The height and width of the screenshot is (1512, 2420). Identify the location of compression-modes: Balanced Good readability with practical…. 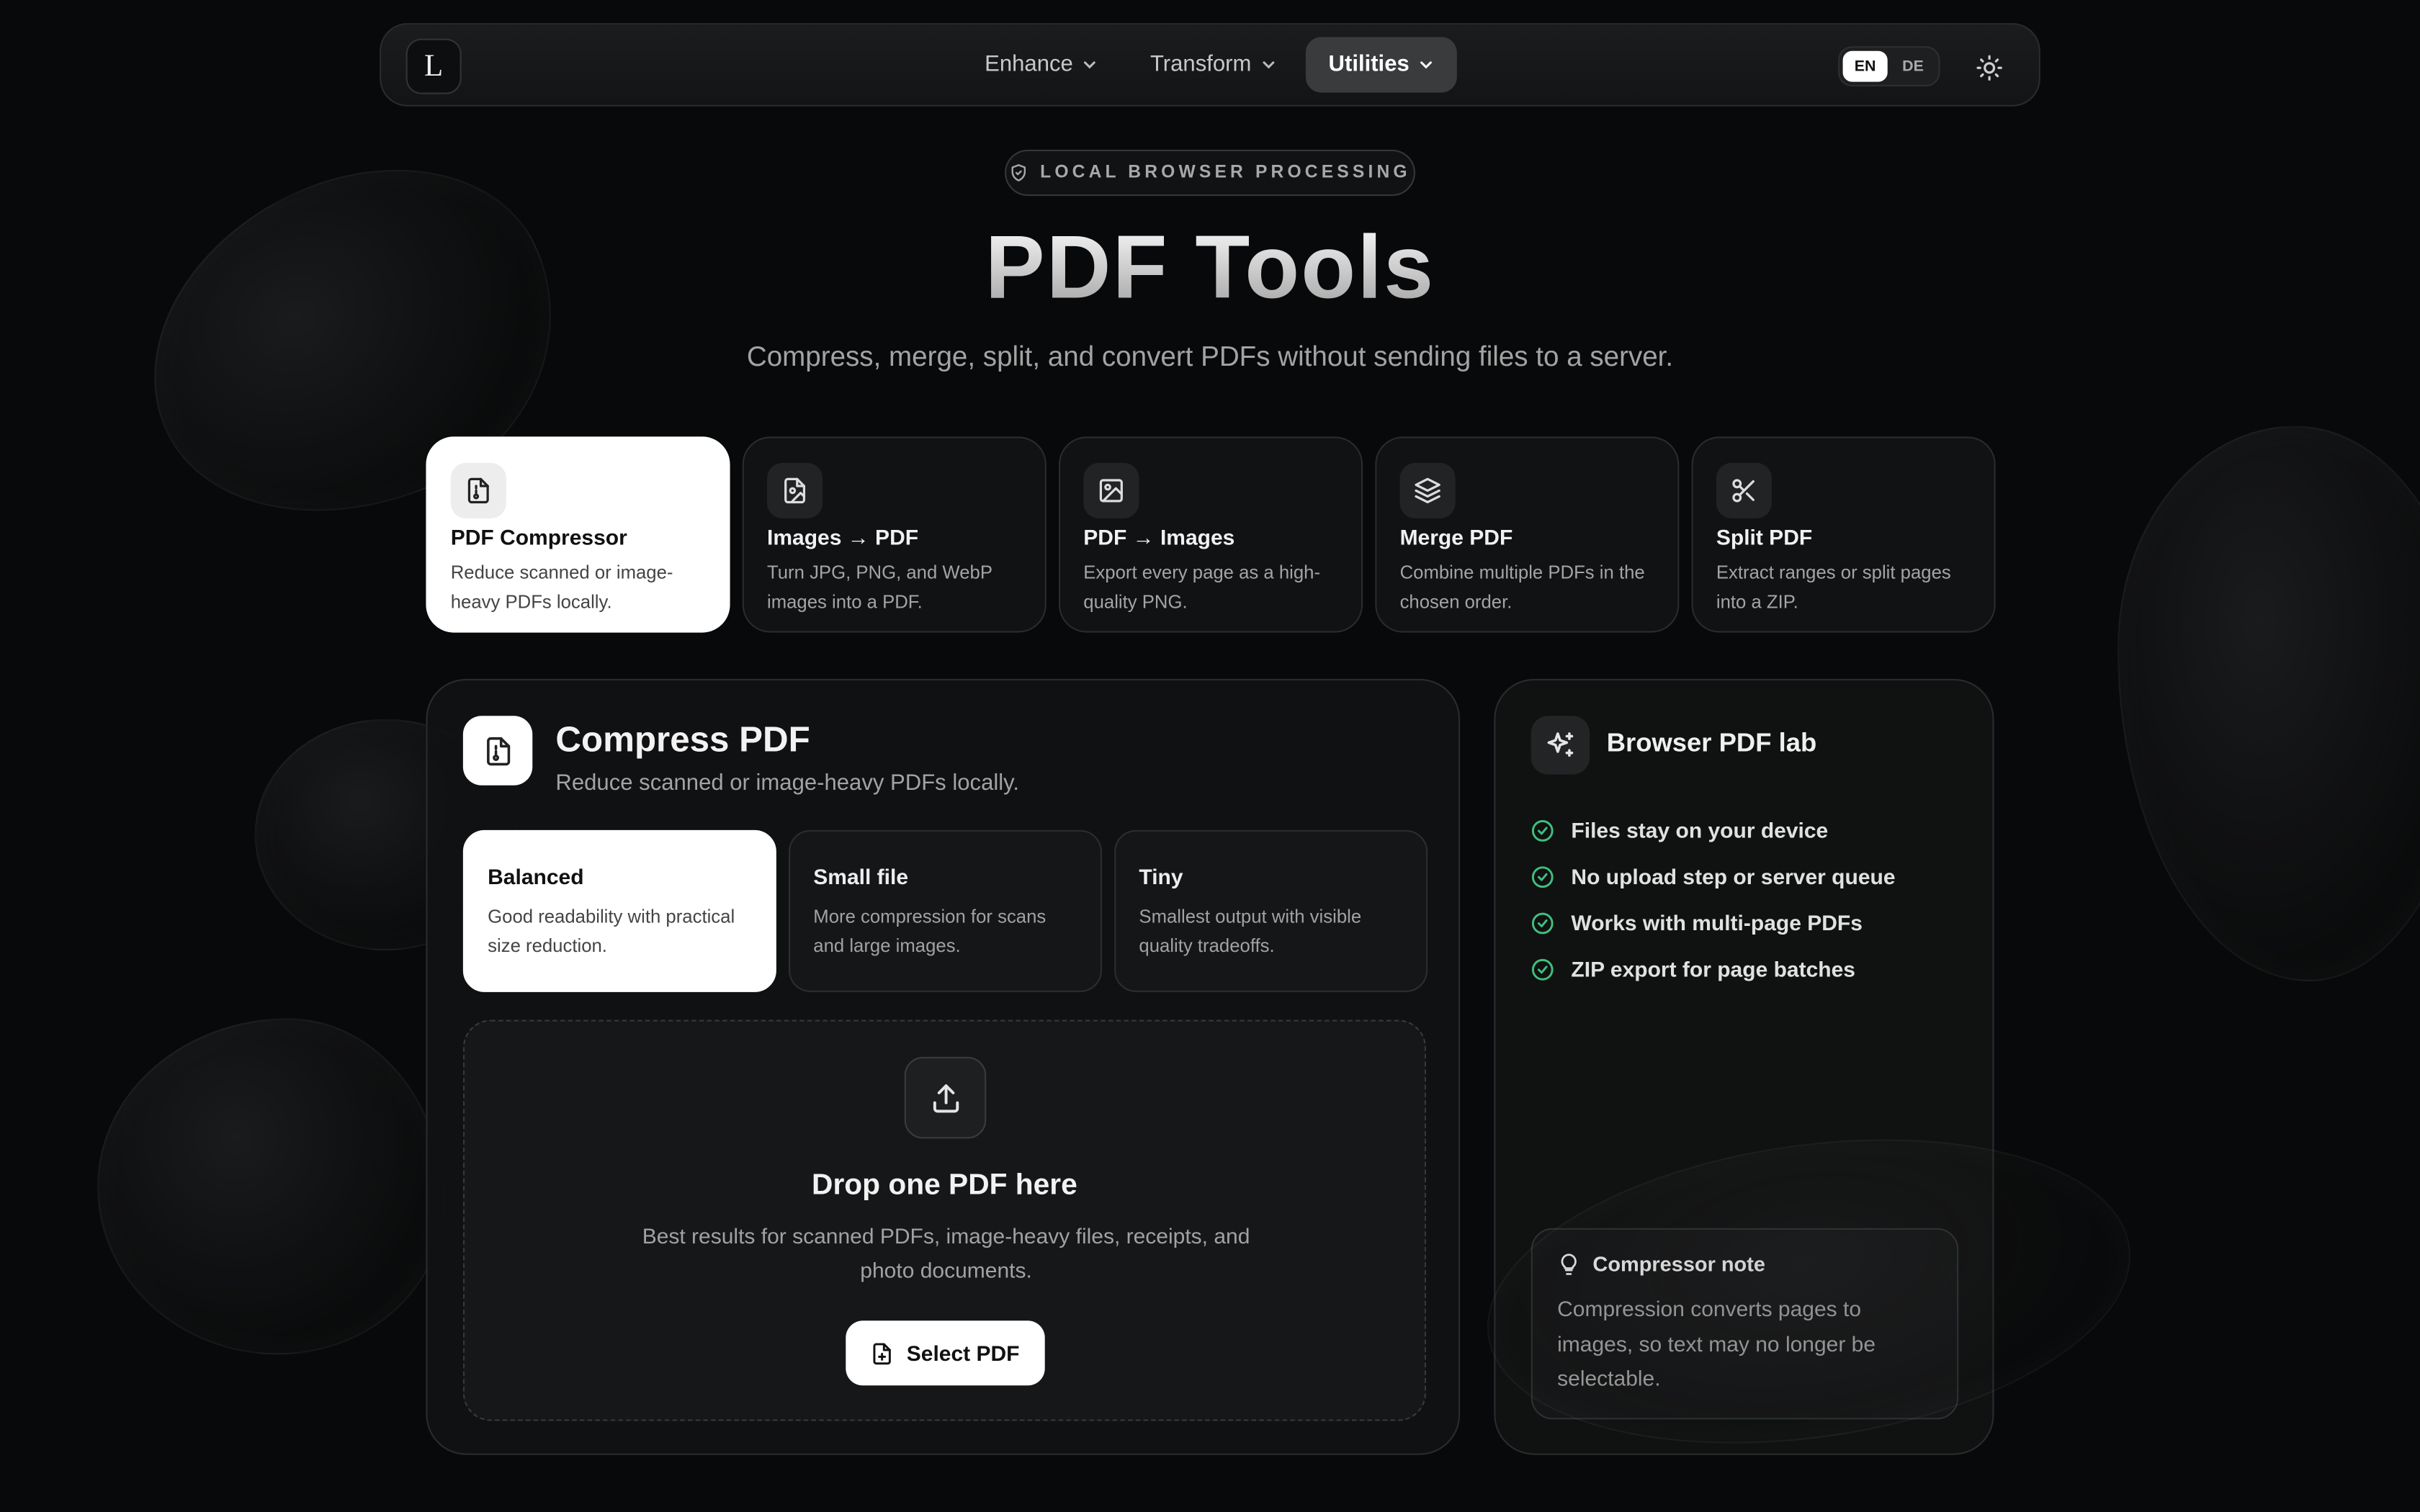
(945, 910).